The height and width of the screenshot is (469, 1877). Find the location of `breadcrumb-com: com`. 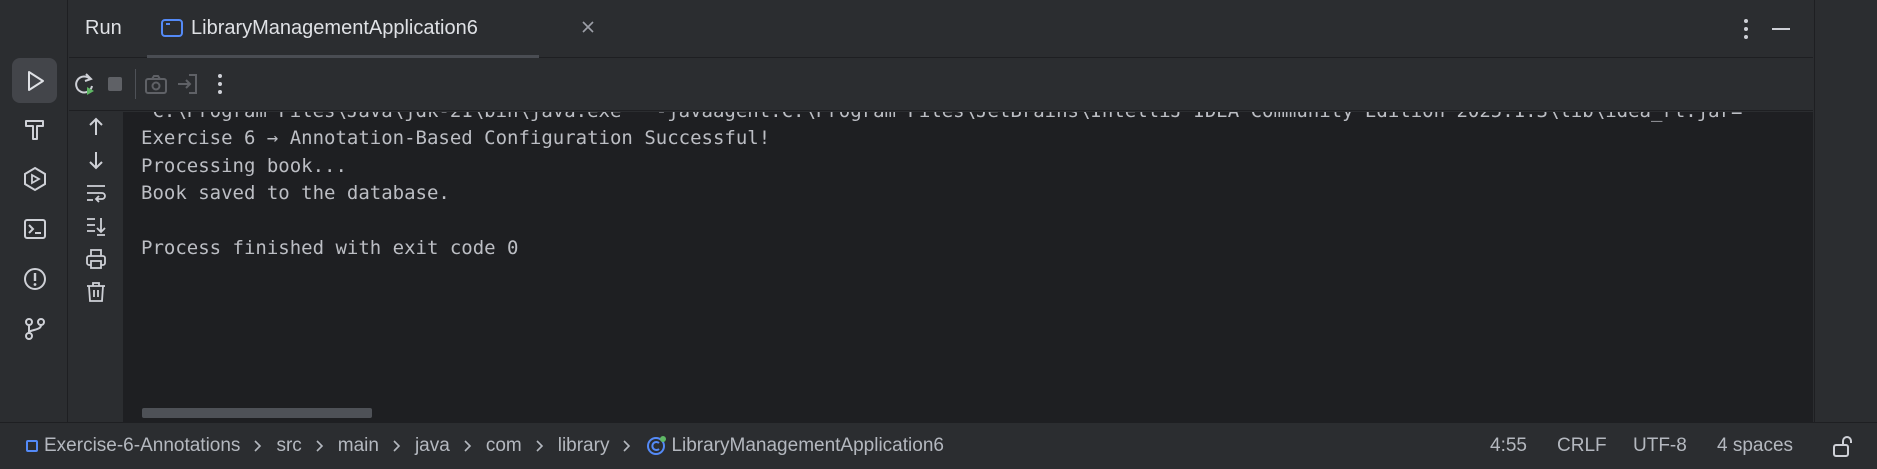

breadcrumb-com: com is located at coordinates (504, 446).